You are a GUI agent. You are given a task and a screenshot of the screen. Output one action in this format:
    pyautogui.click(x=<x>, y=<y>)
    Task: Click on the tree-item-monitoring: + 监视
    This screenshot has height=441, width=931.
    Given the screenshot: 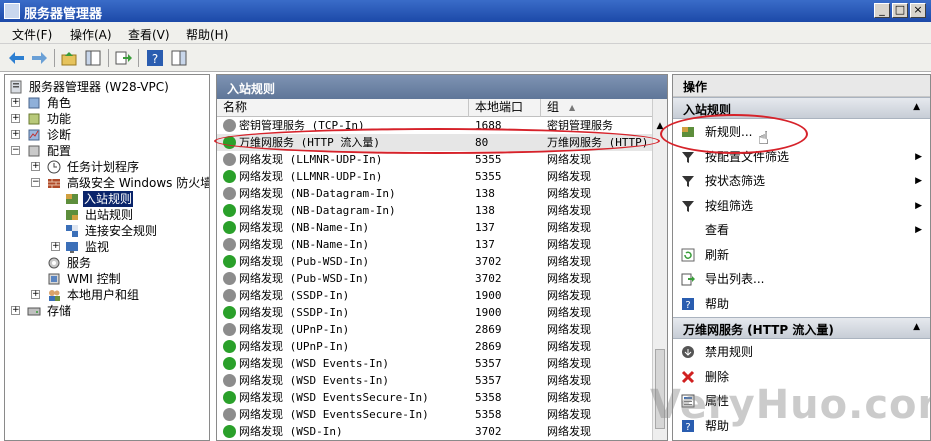 What is the action you would take?
    pyautogui.click(x=126, y=247)
    